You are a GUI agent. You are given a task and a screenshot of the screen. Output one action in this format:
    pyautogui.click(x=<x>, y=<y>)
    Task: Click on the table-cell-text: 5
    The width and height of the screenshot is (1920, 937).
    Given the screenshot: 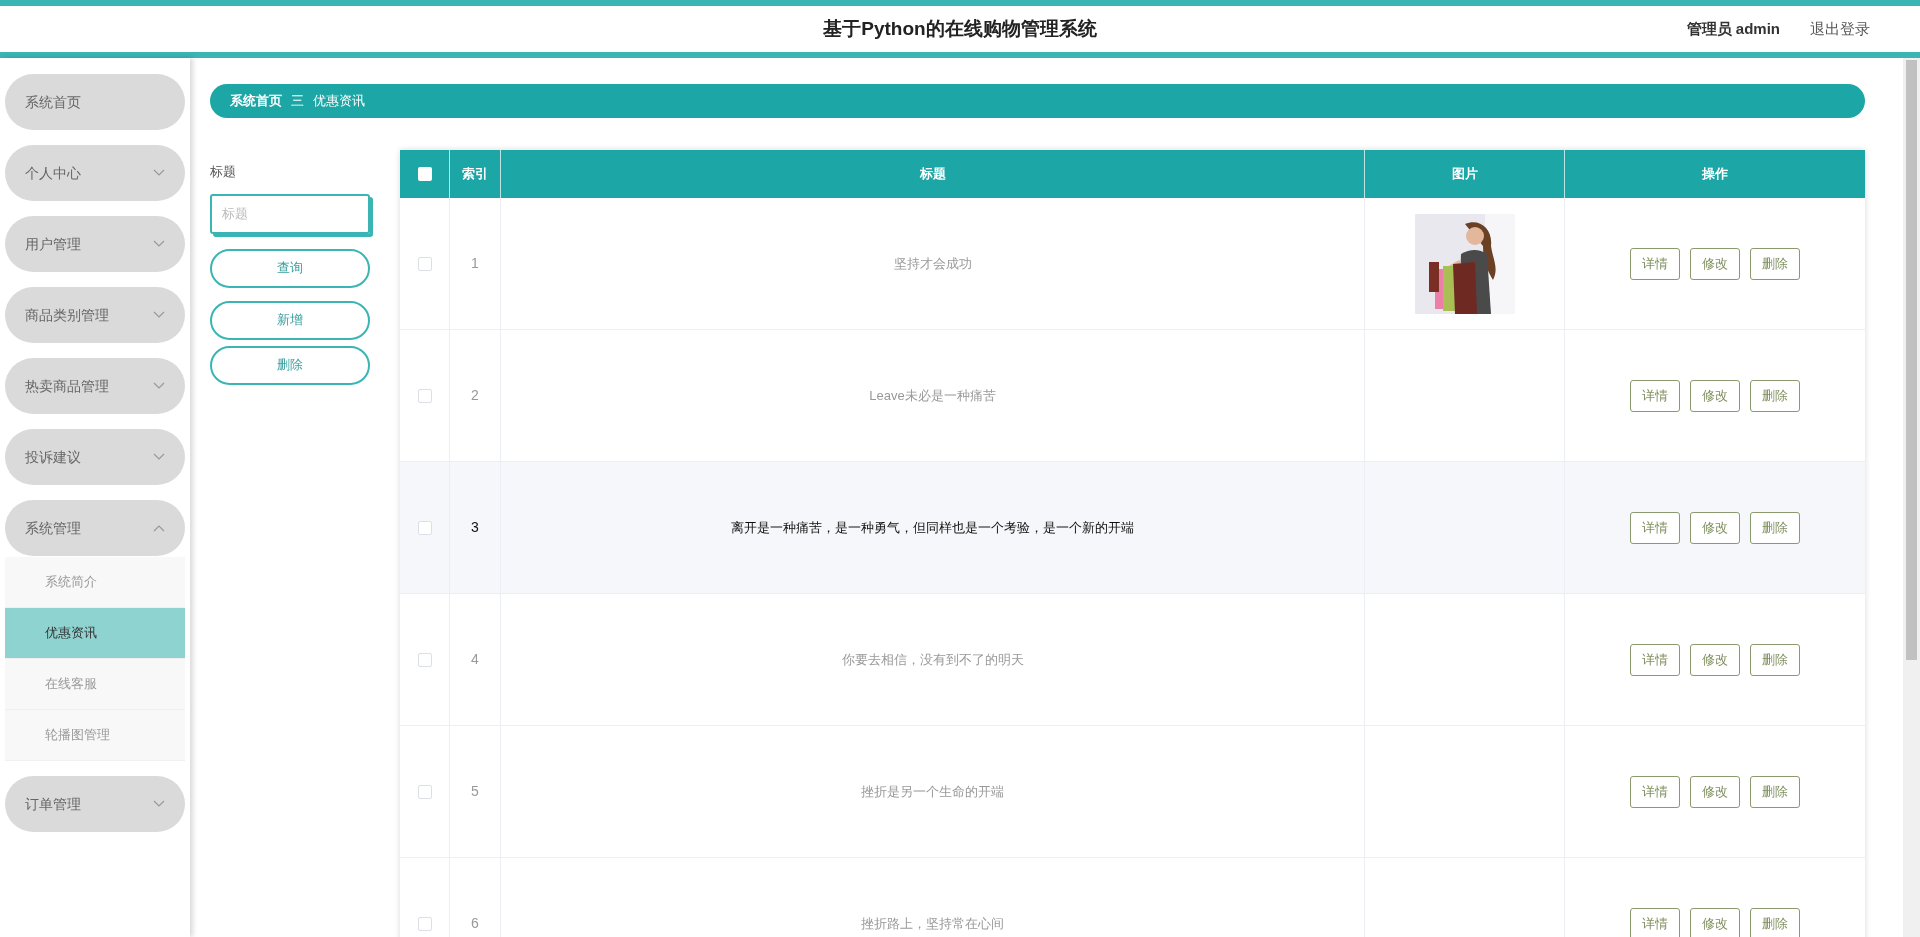 What is the action you would take?
    pyautogui.click(x=475, y=791)
    